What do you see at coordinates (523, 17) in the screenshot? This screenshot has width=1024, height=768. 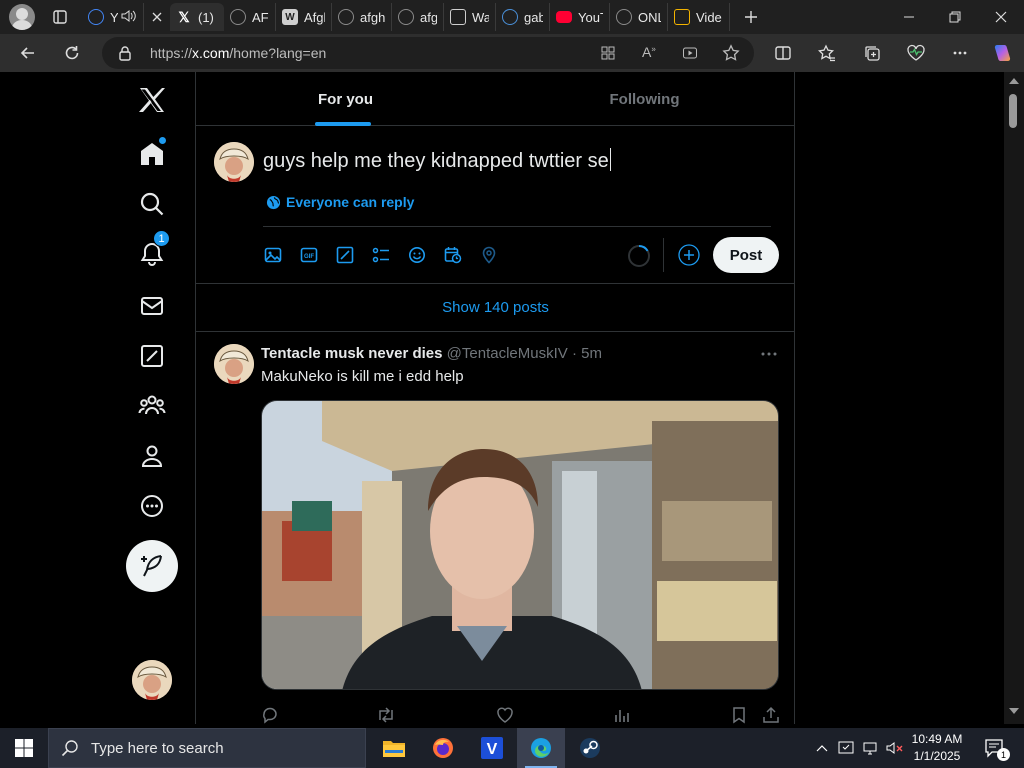 I see `browser-tab: gabe` at bounding box center [523, 17].